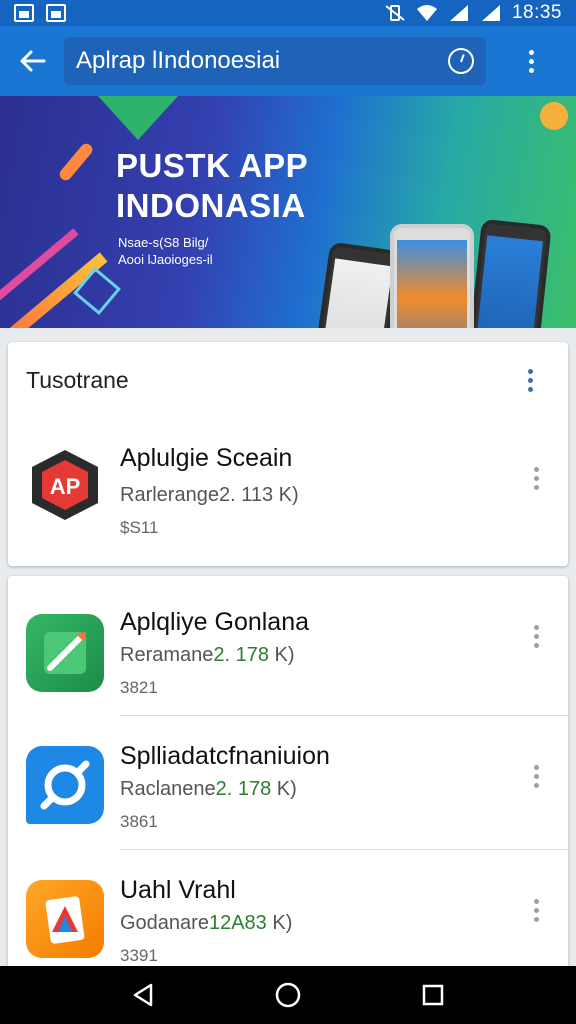 The width and height of the screenshot is (576, 1024). I want to click on wifi-icon, so click(427, 13).